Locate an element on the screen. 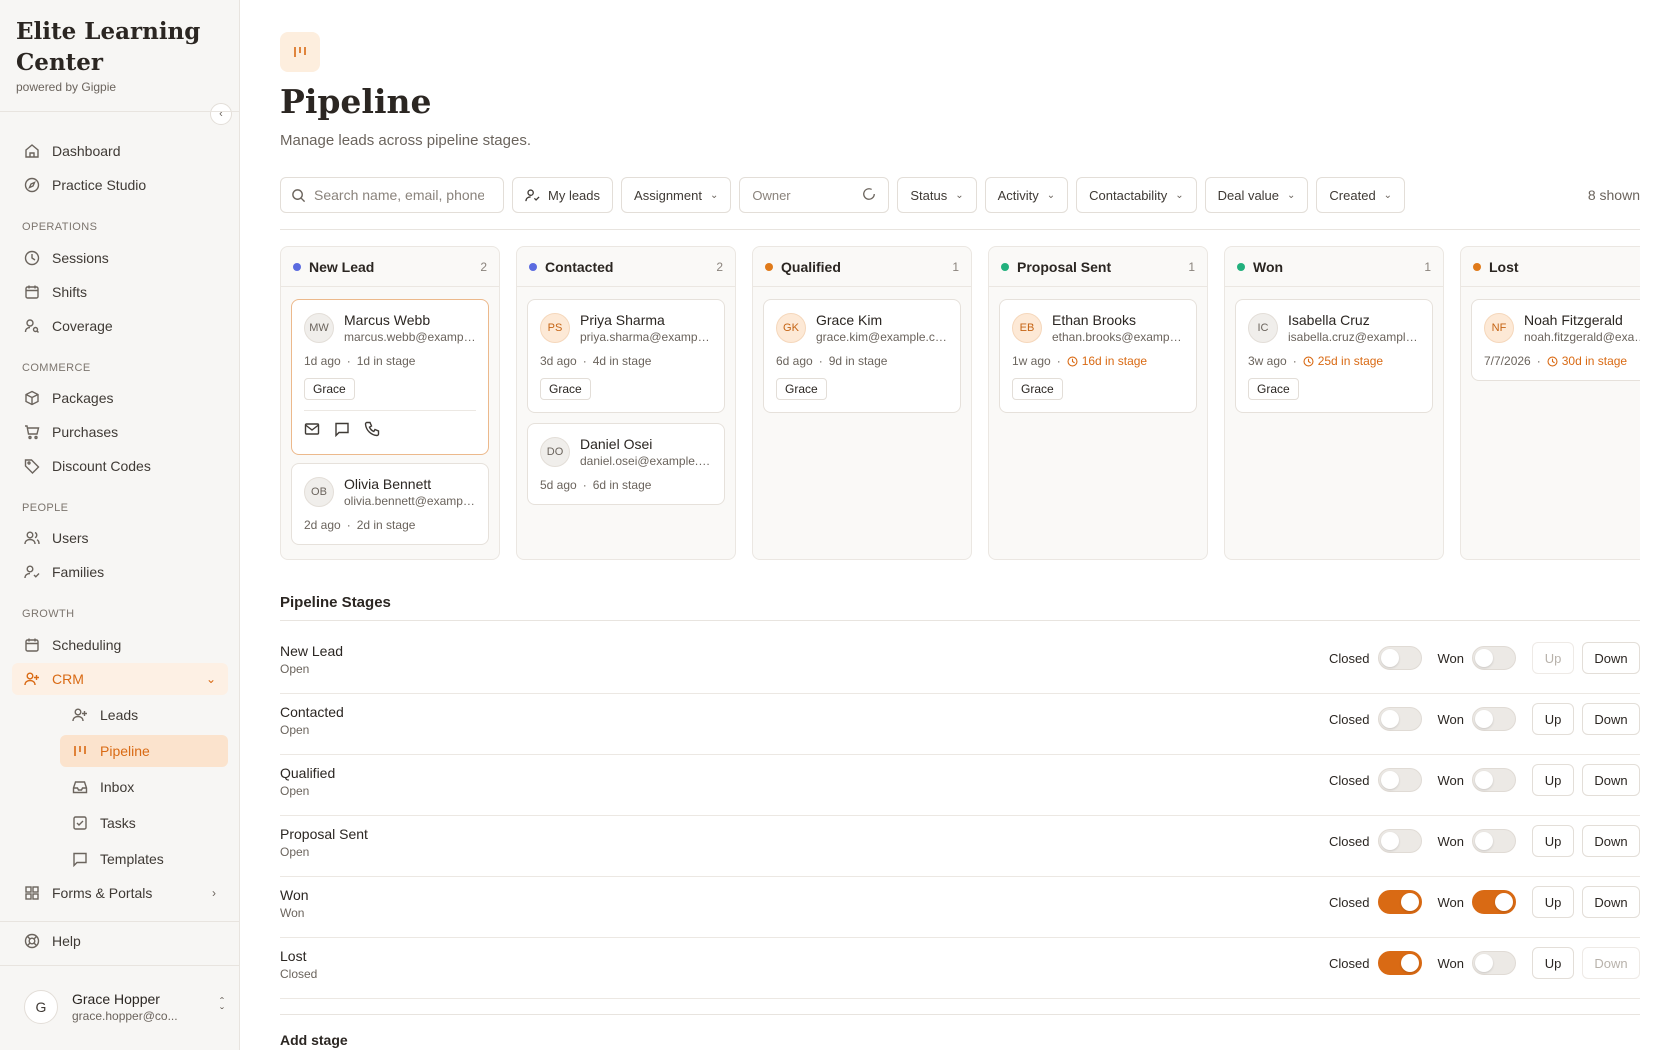 This screenshot has width=1680, height=1050. sidebar-item-label: Sessions is located at coordinates (80, 258).